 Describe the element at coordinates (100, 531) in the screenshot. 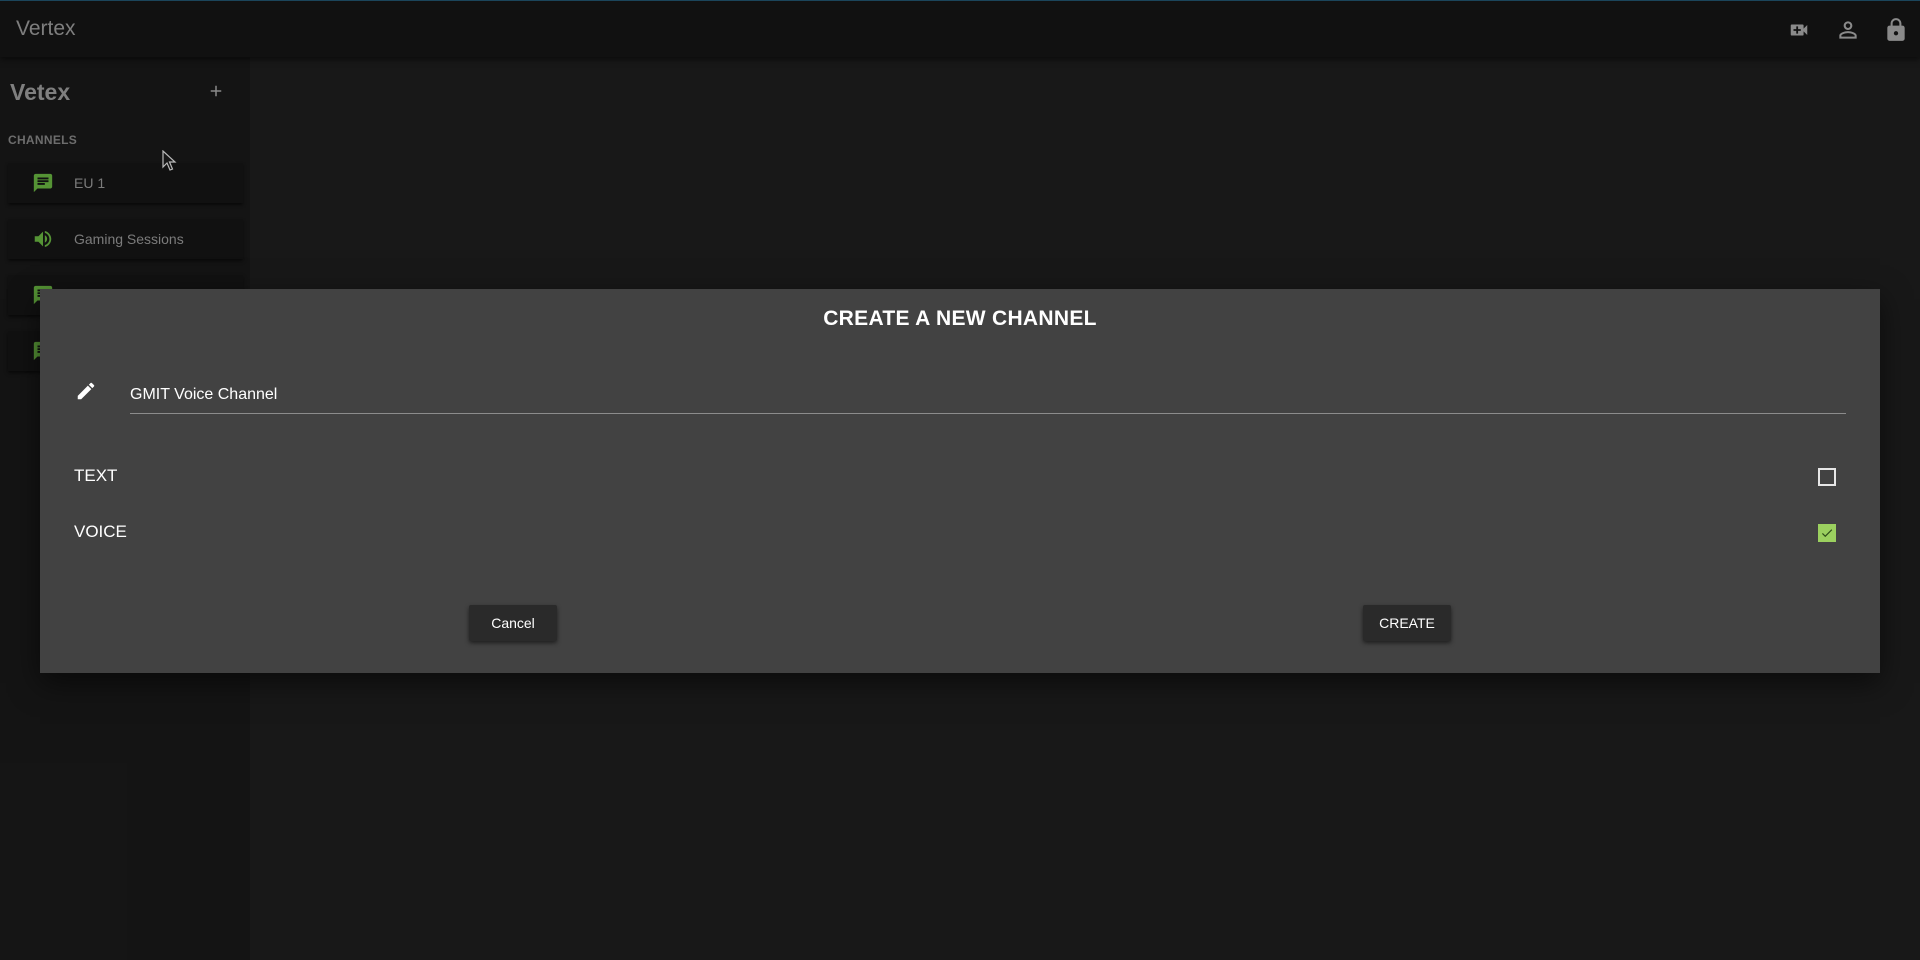

I see `voice-option-label: VOICE` at that location.